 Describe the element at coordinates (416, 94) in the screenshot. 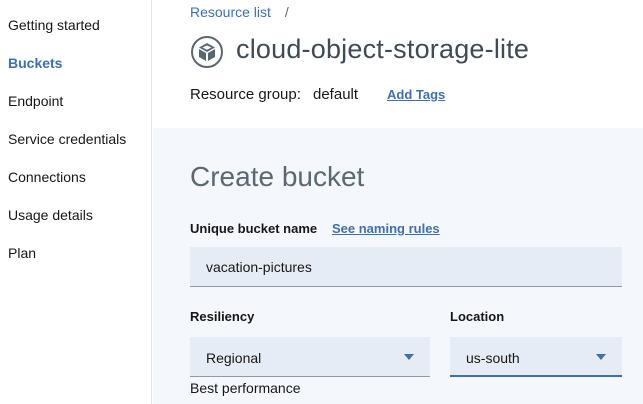

I see `add-tags-link: Add Tags` at that location.